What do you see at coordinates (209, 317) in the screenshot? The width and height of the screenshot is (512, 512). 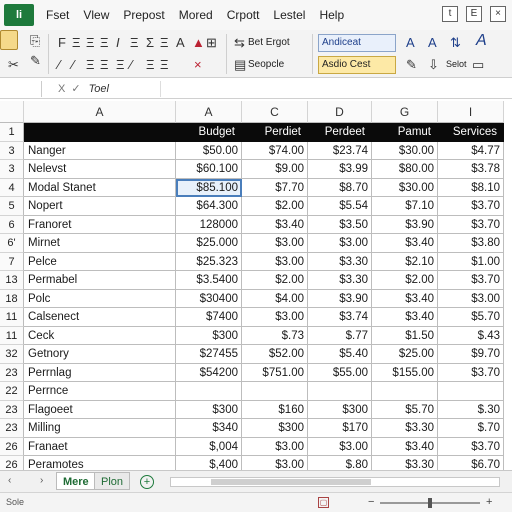 I see `value-cell: $7400` at bounding box center [209, 317].